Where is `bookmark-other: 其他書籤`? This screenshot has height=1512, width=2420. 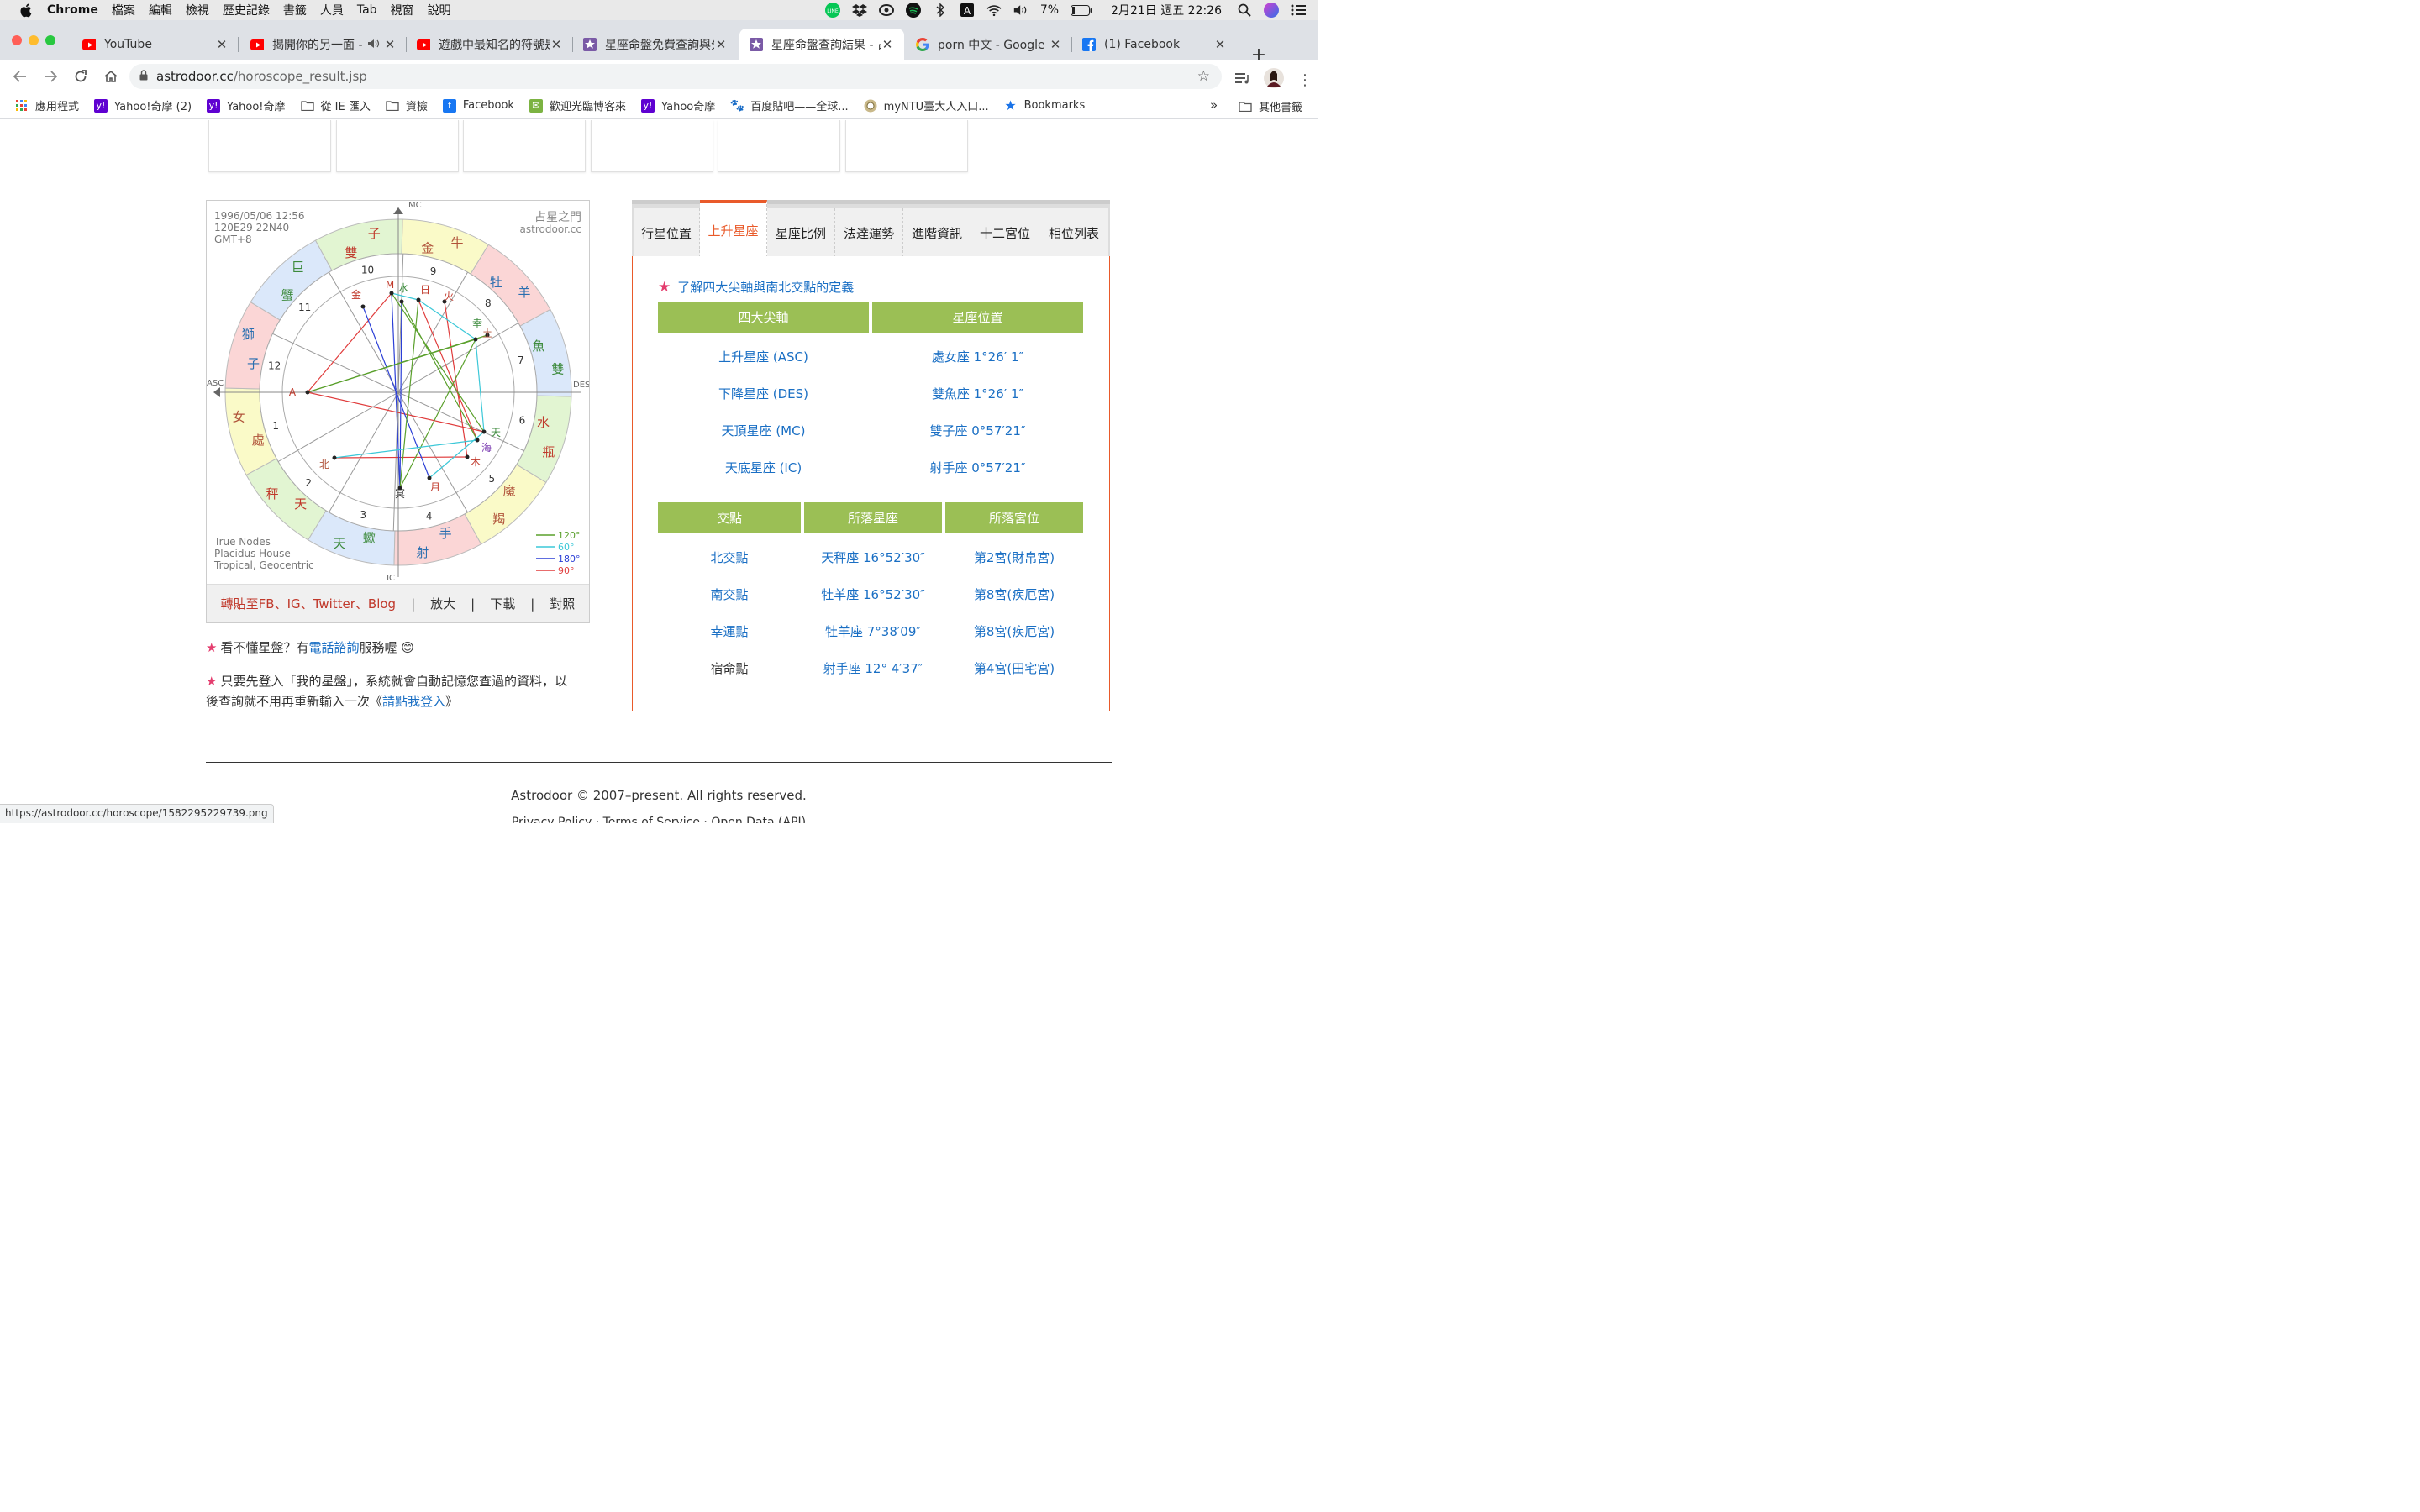
bookmark-other: 其他書籤 is located at coordinates (1270, 106).